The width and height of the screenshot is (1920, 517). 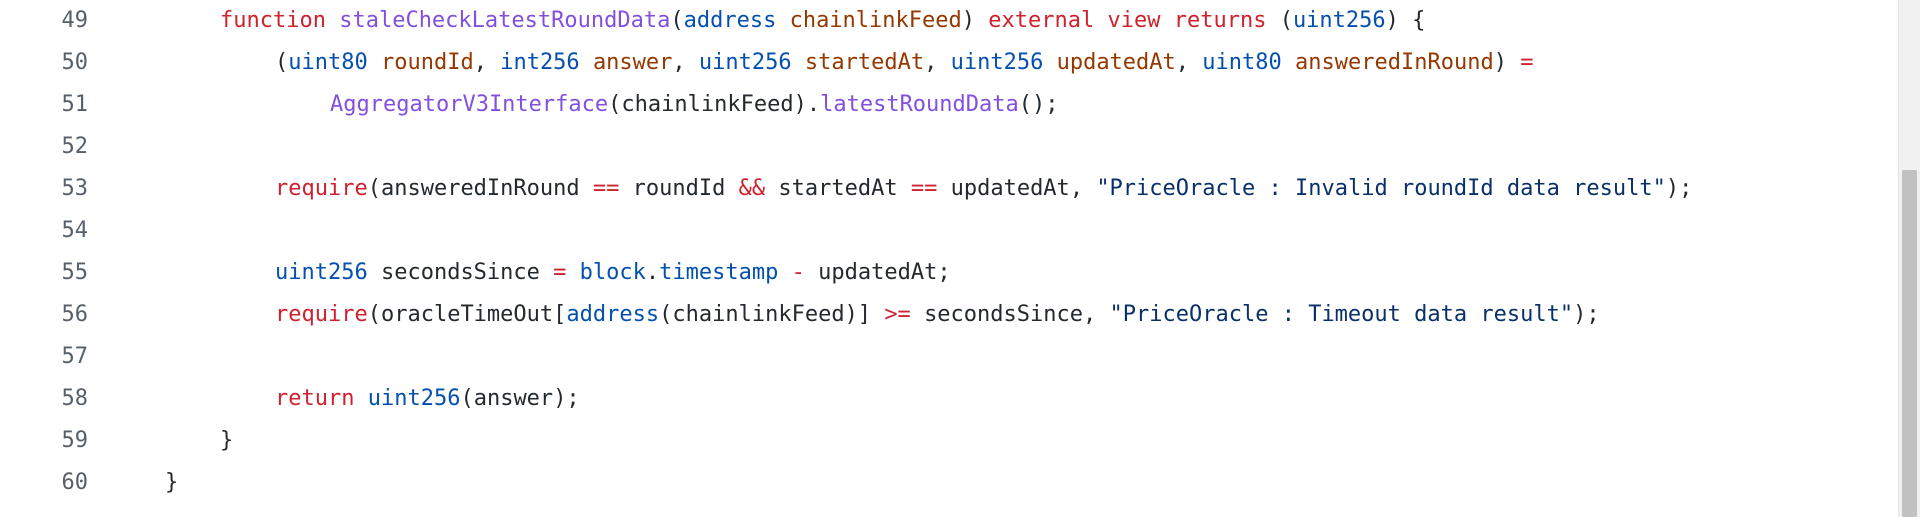 I want to click on code-token-str: "PriceOracle : Timeout data result", so click(x=1341, y=314).